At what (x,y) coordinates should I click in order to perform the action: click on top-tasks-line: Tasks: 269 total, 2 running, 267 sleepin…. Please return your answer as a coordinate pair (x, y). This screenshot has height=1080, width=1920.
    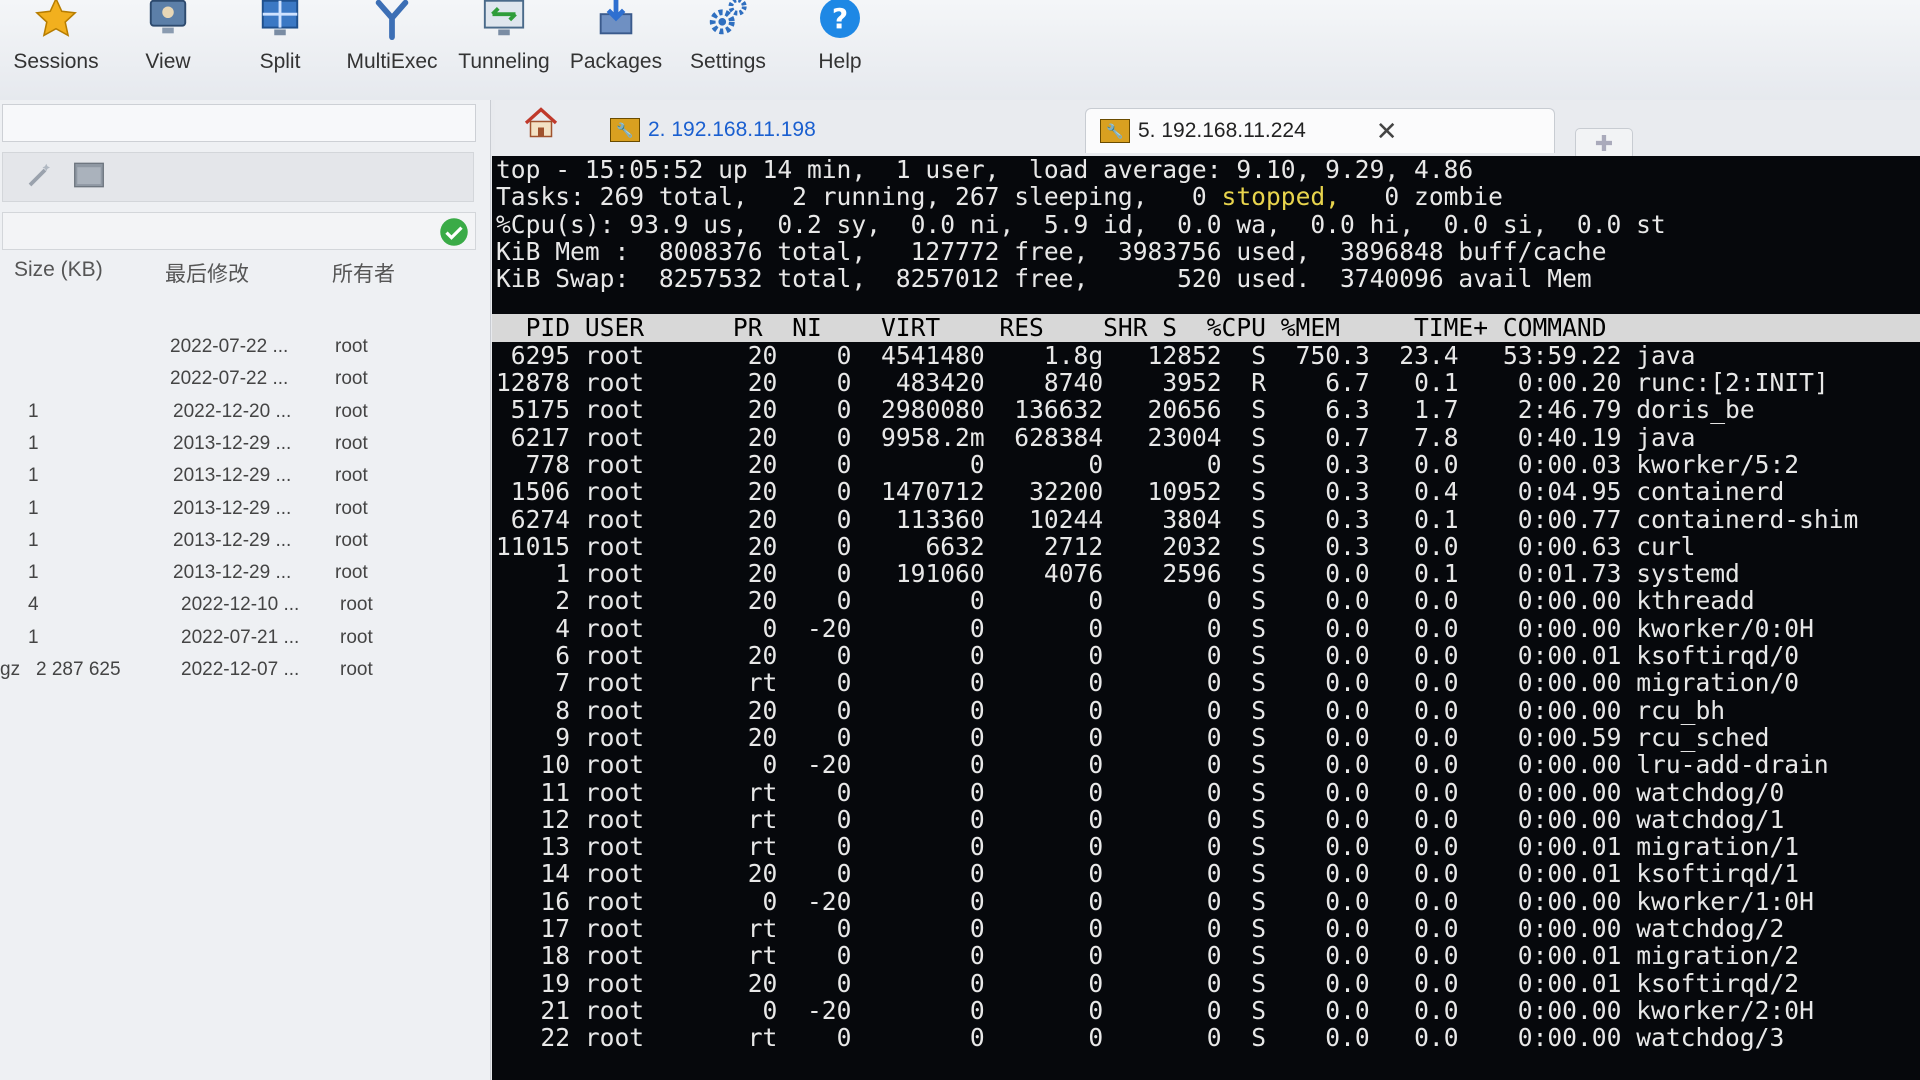
    Looking at the image, I should click on (1206, 196).